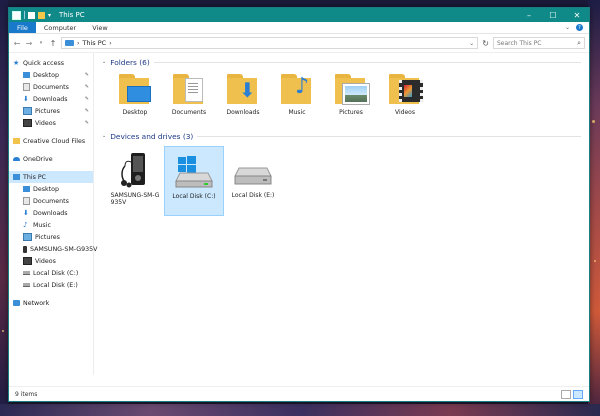 Image resolution: width=600 pixels, height=416 pixels. I want to click on sidebar-item-videos: Videos ✎, so click(51, 123).